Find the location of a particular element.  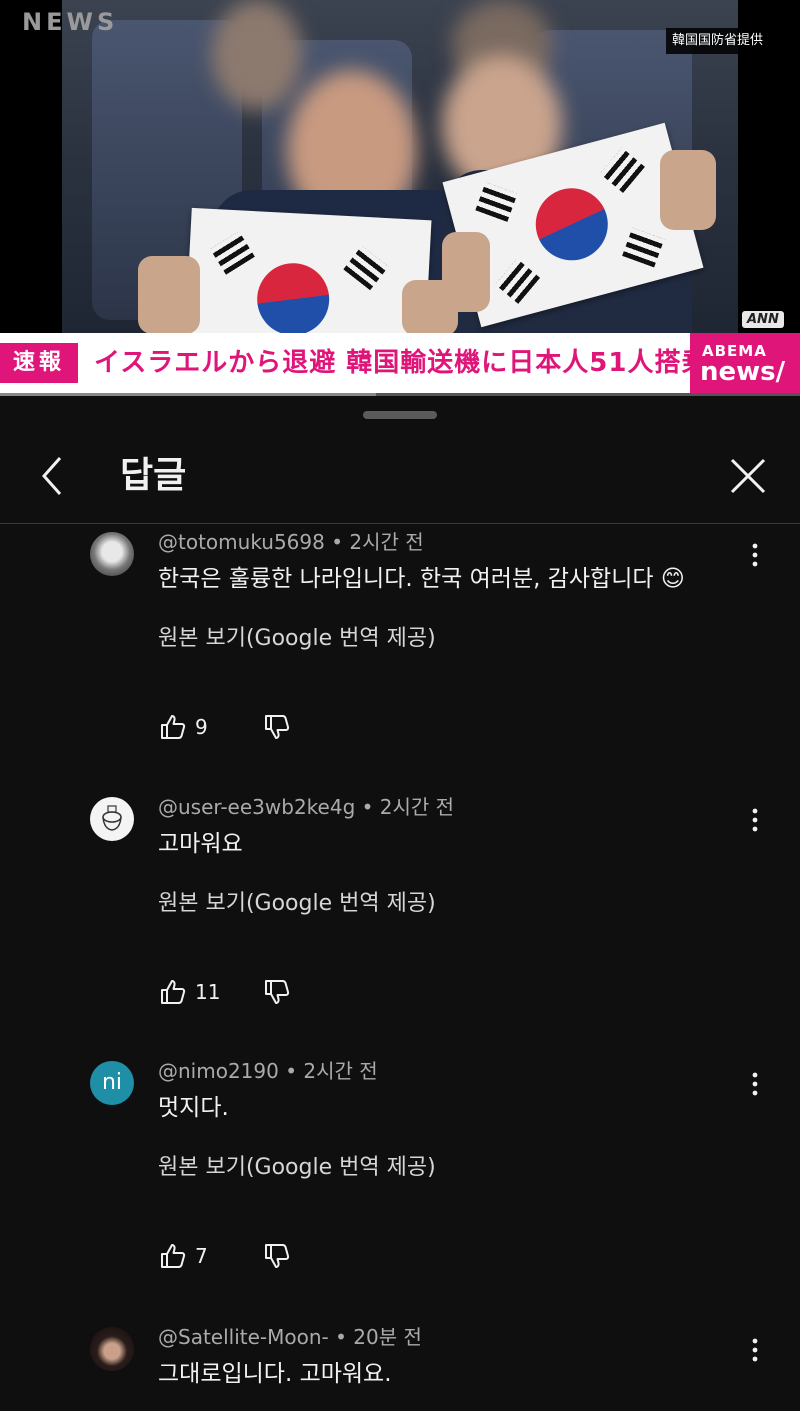

chevron-left-icon is located at coordinates (54, 476).